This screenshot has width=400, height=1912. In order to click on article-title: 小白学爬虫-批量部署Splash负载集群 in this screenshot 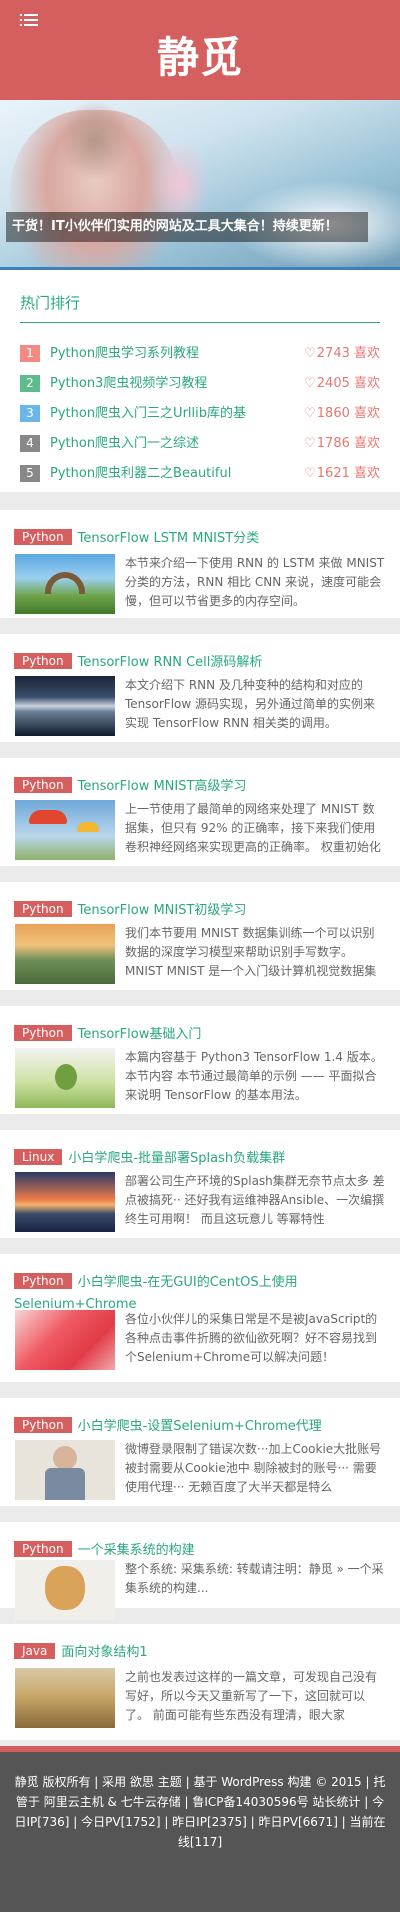, I will do `click(176, 1158)`.